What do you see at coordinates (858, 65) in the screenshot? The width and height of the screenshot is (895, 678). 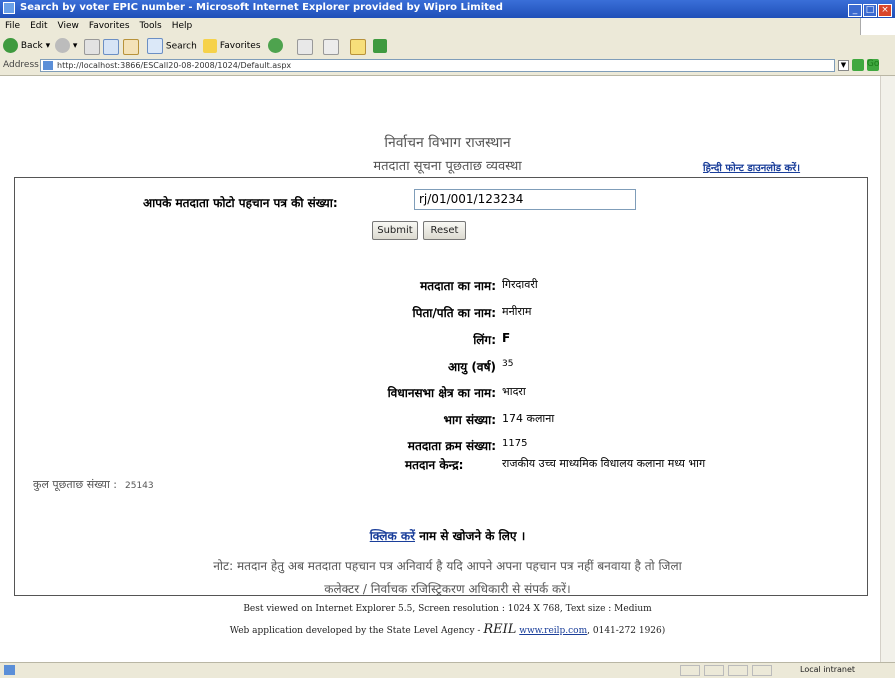 I see `go-arrow-icon` at bounding box center [858, 65].